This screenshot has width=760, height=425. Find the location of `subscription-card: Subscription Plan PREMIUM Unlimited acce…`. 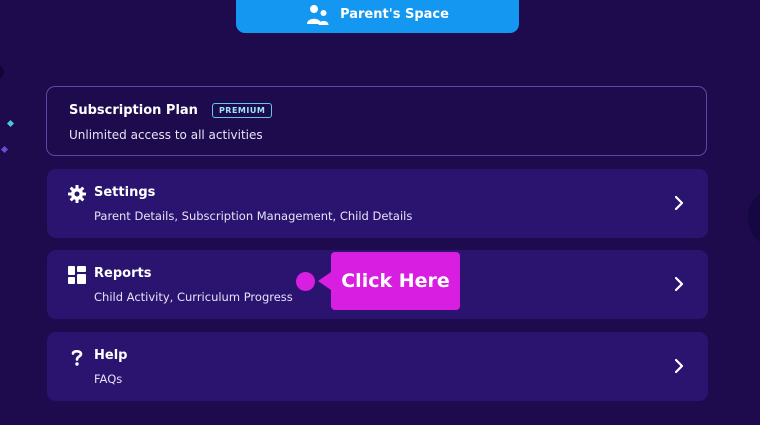

subscription-card: Subscription Plan PREMIUM Unlimited acce… is located at coordinates (376, 121).